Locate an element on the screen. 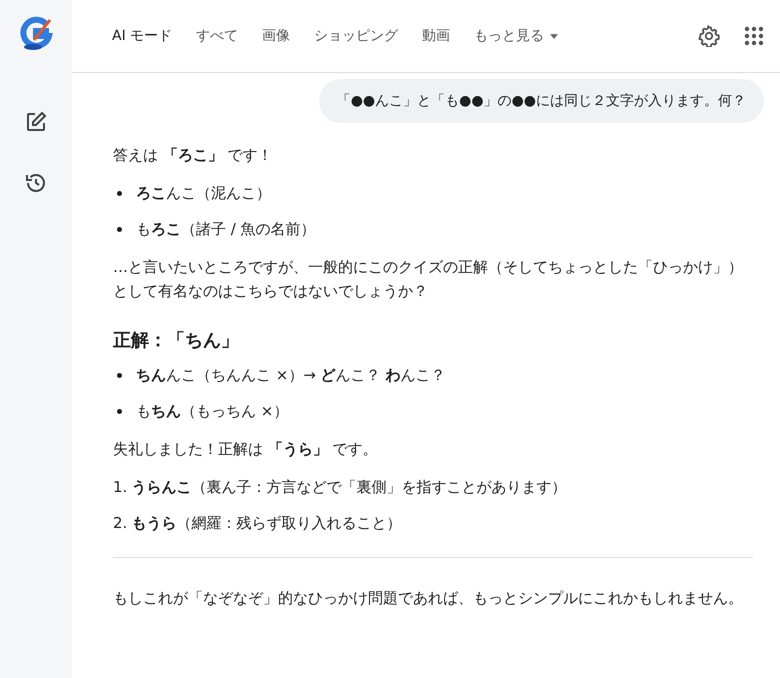  list-item: もちん（もっちん ×） is located at coordinates (212, 411).